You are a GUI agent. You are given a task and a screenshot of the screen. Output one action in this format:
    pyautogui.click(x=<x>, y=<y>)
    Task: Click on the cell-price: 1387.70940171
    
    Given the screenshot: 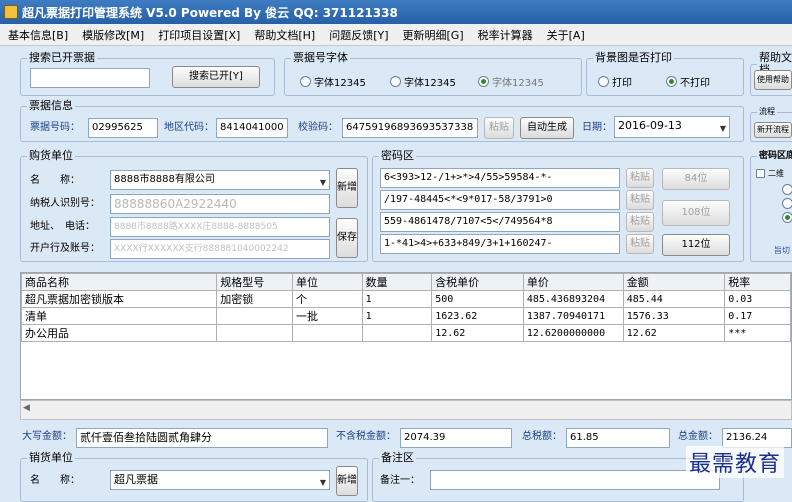 What is the action you would take?
    pyautogui.click(x=573, y=316)
    